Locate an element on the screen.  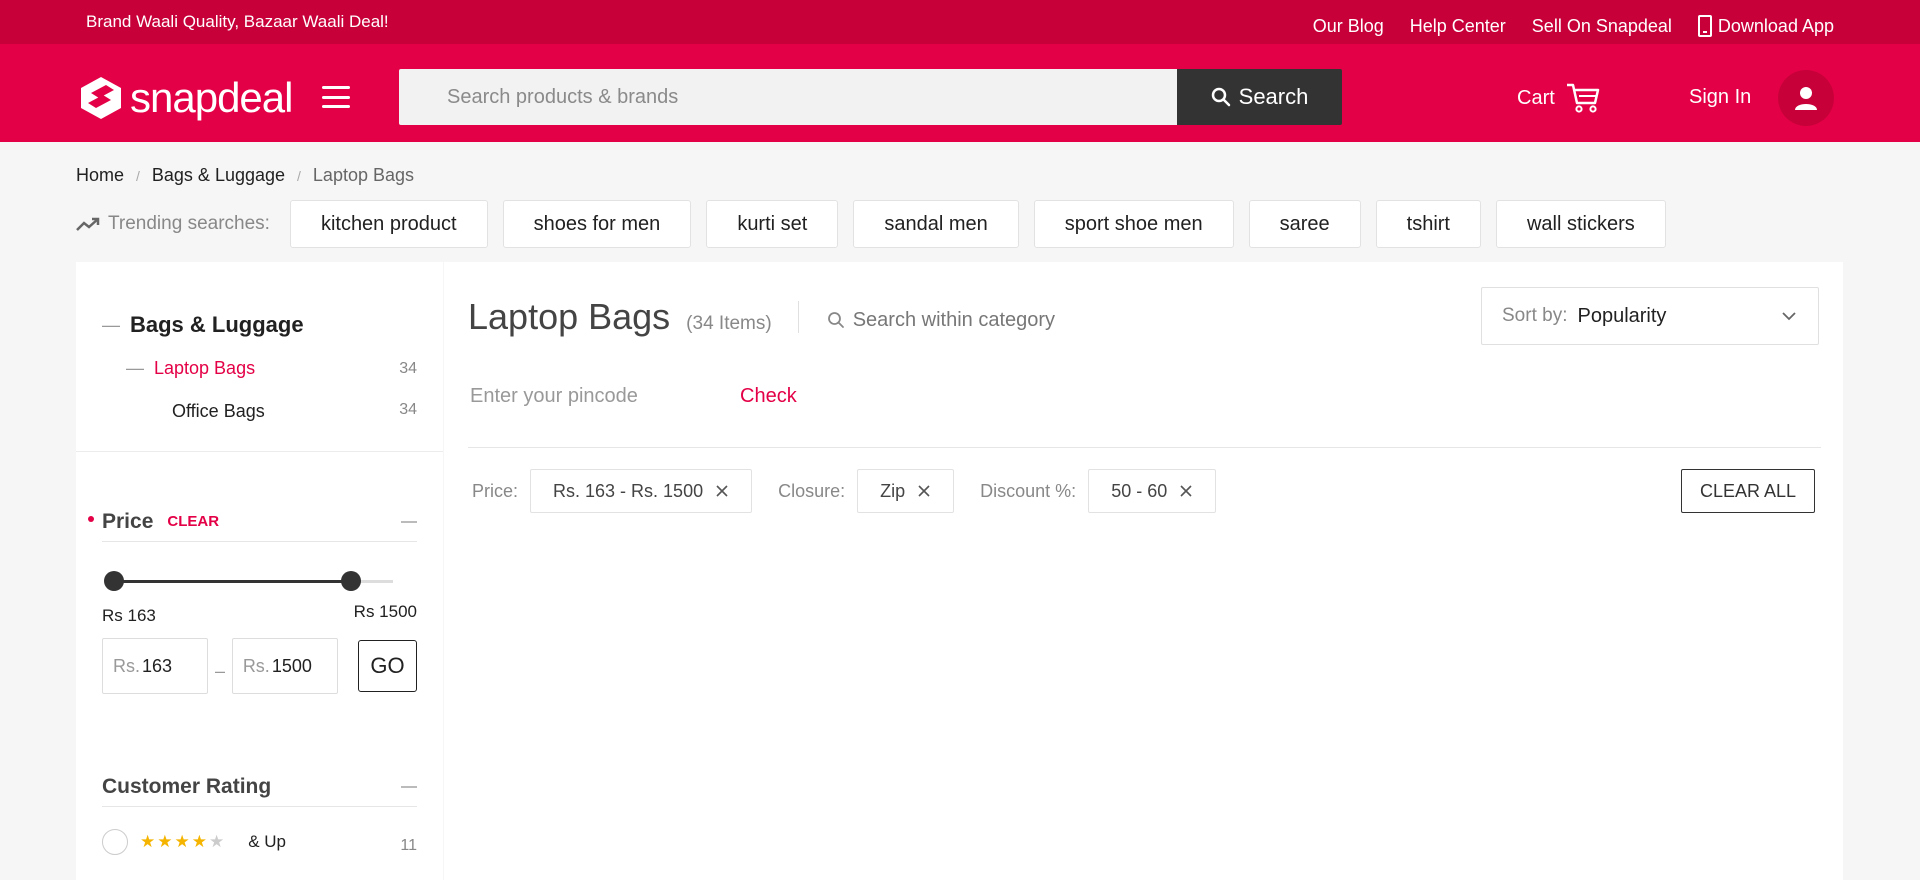
cart-icon is located at coordinates (1583, 98).